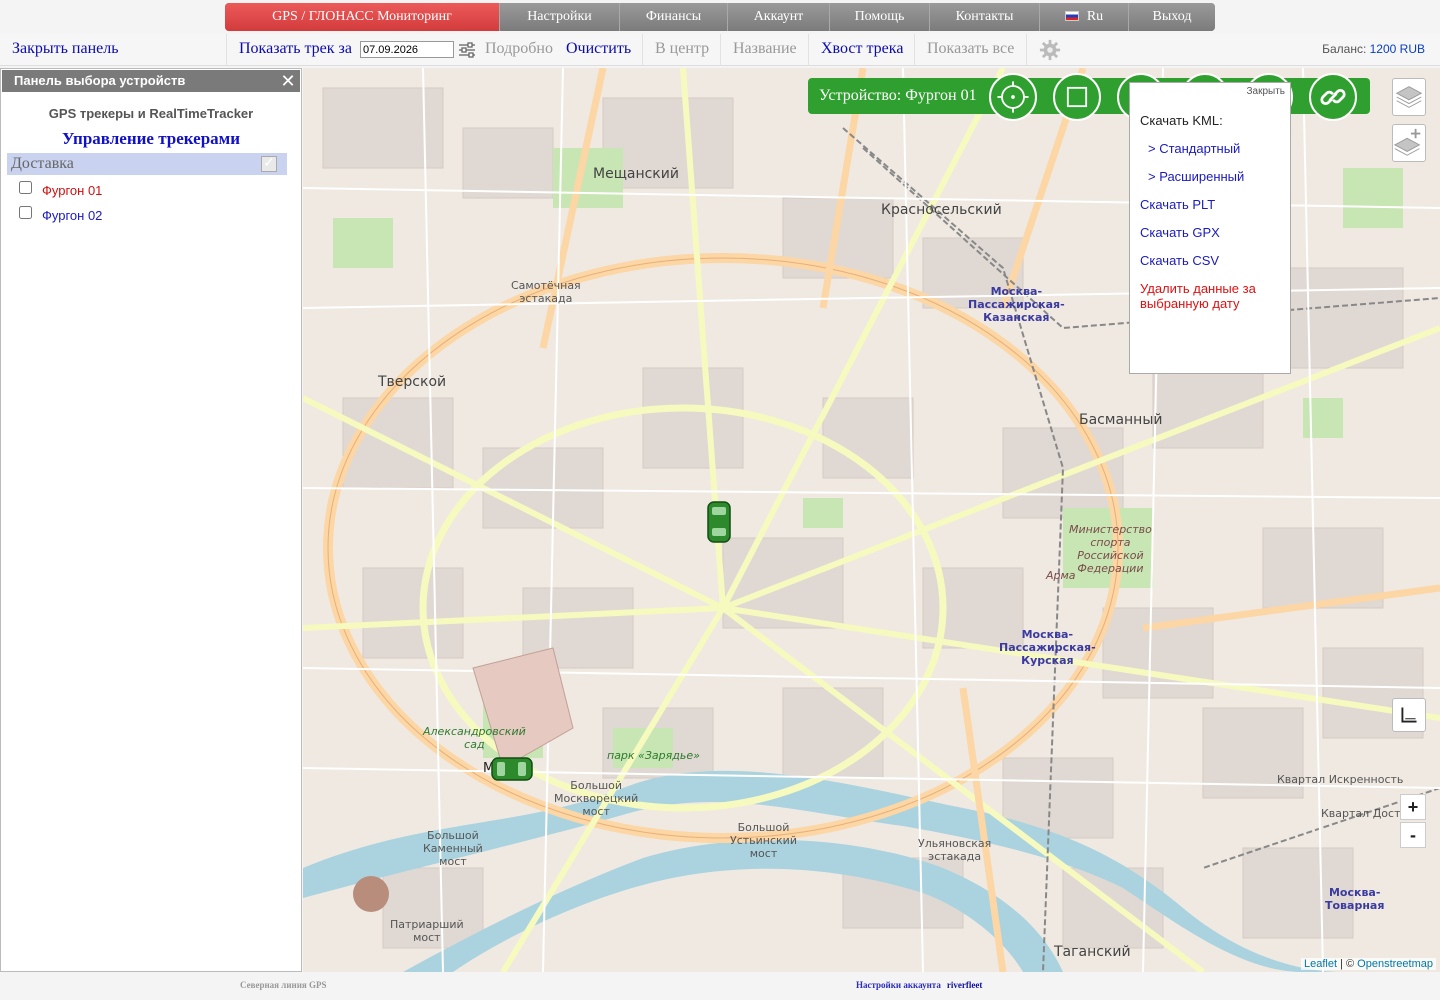  Describe the element at coordinates (674, 17) in the screenshot. I see `nav-finance: Финансы` at that location.